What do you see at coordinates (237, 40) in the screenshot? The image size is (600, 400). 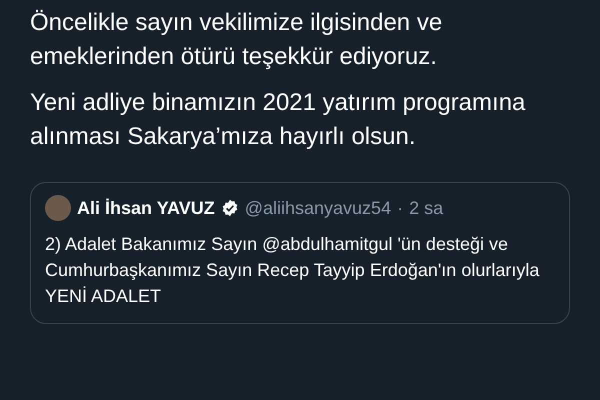 I see `tweet-text: Öncelikle sayın vekilimize ilgisinden ve emeklerinden ötürü teşekkür ediyoruz.` at bounding box center [237, 40].